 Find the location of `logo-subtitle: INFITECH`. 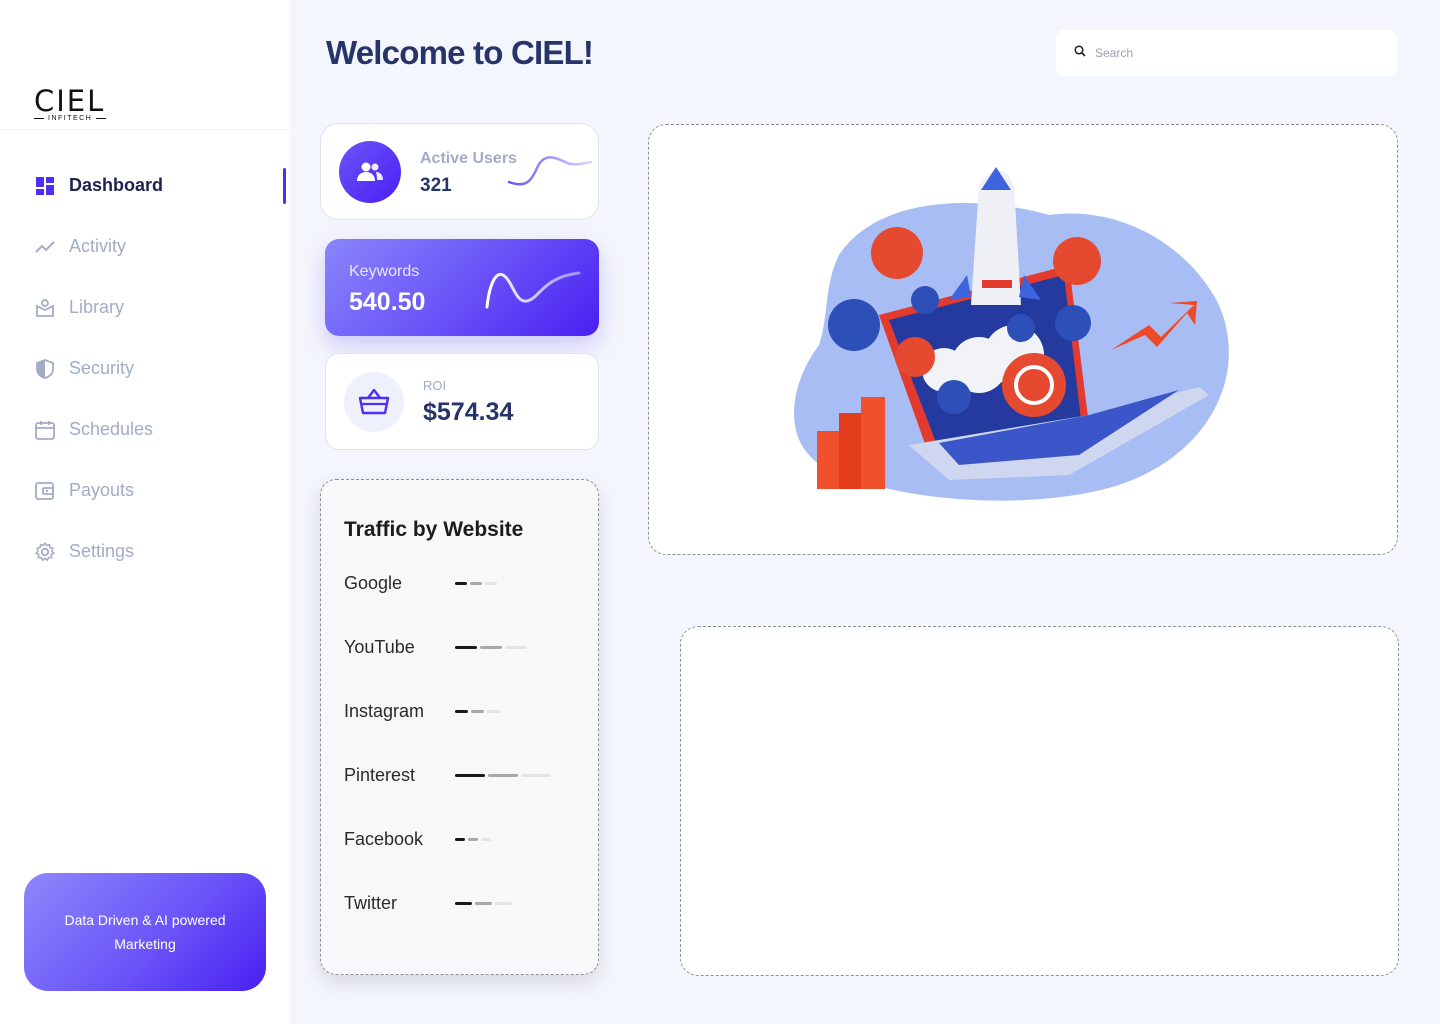

logo-subtitle: INFITECH is located at coordinates (79, 118).